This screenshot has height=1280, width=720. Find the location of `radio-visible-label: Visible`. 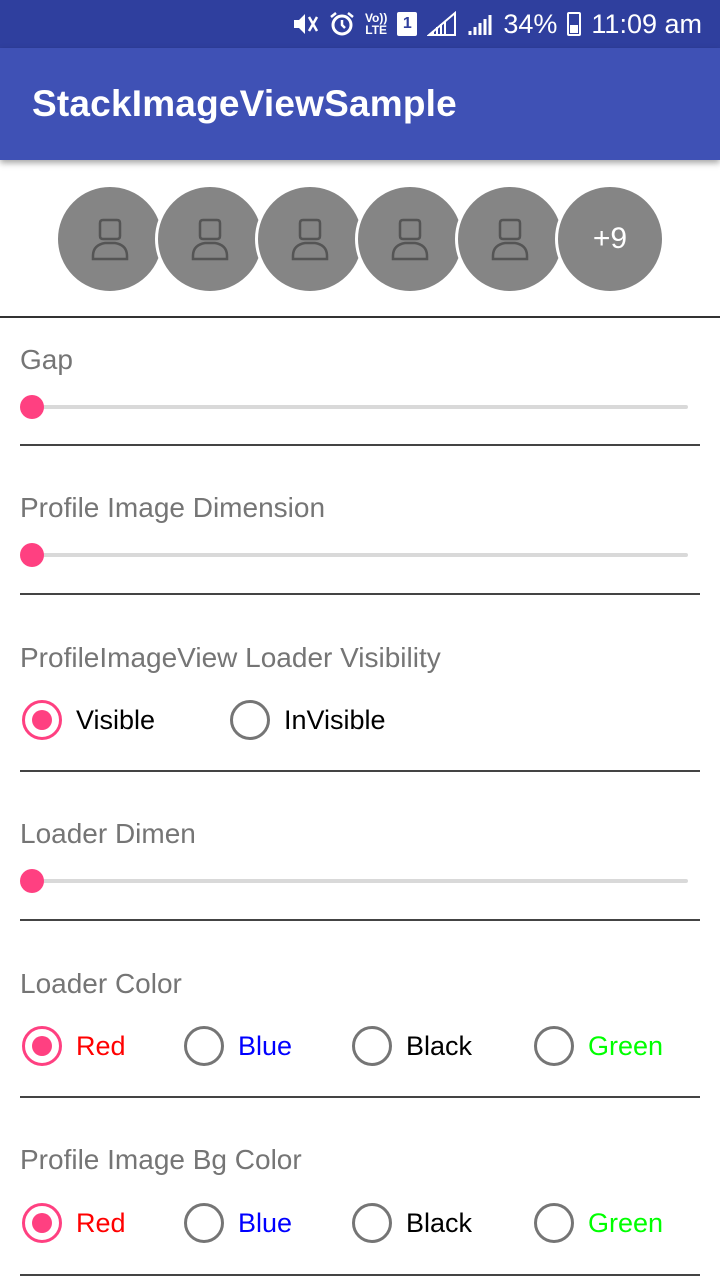

radio-visible-label: Visible is located at coordinates (116, 719).